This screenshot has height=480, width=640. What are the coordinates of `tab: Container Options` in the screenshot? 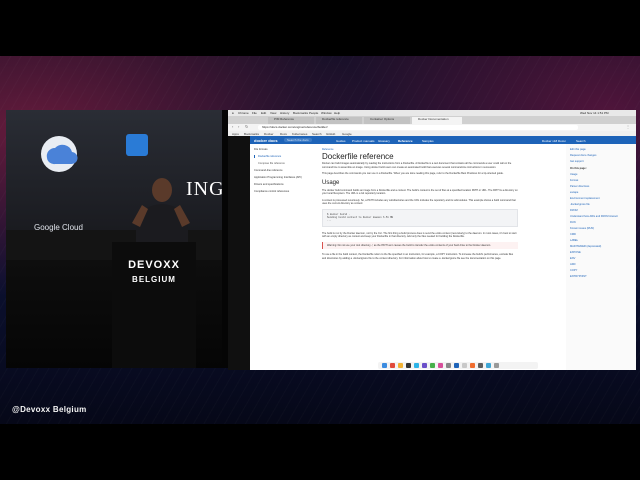 It's located at (387, 120).